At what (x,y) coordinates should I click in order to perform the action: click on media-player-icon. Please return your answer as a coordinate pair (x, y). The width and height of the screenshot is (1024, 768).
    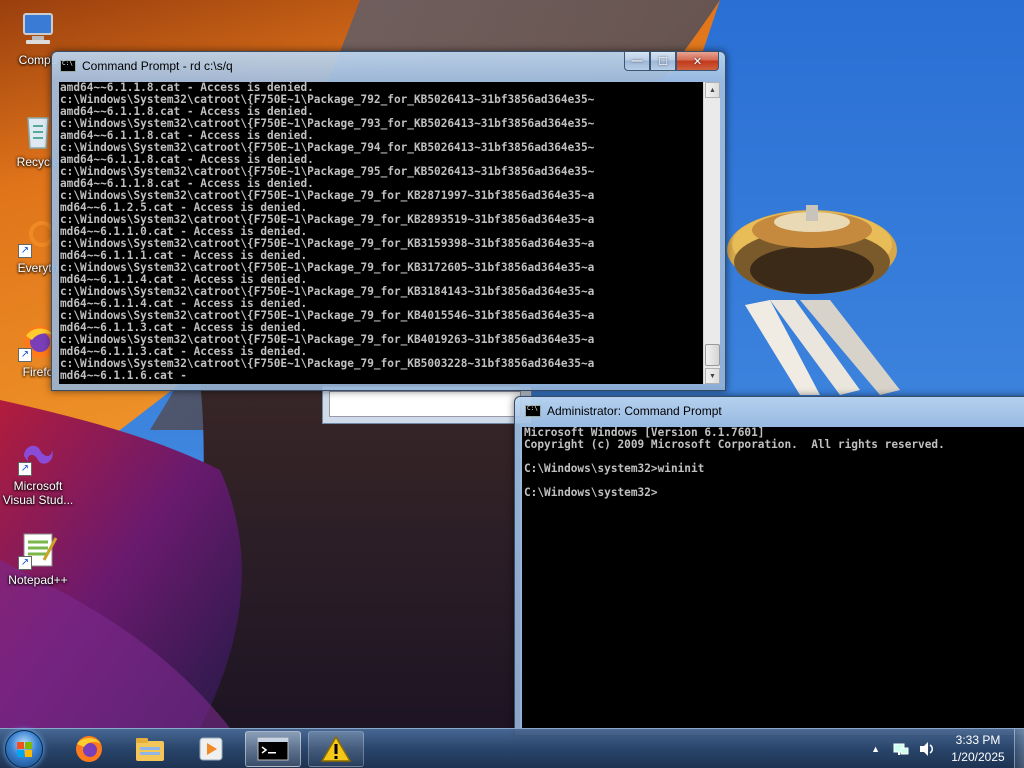
    Looking at the image, I should click on (211, 749).